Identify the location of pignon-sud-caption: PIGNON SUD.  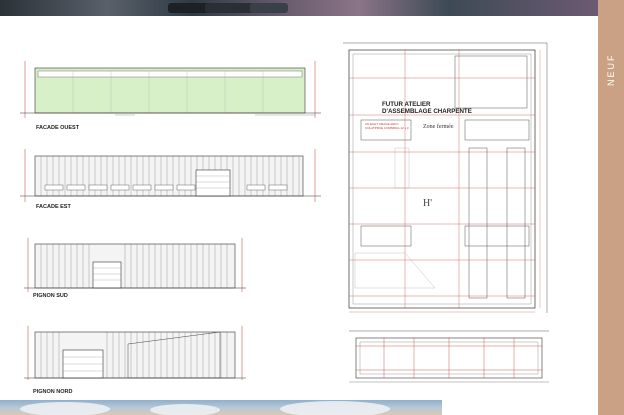
(50, 296).